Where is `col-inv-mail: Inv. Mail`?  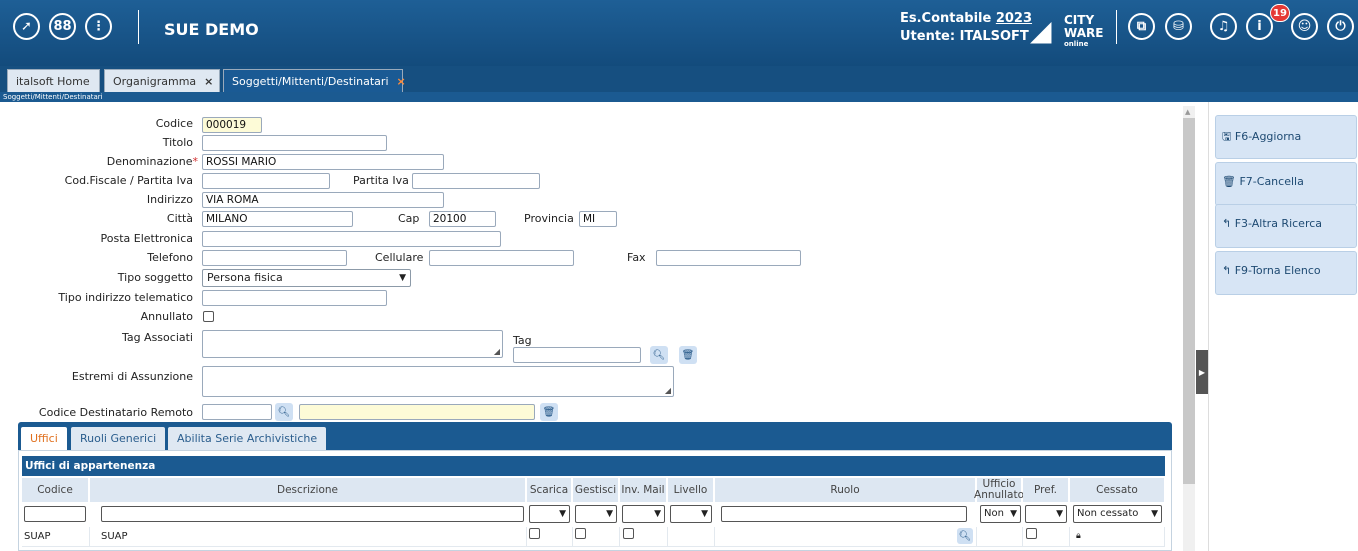 col-inv-mail: Inv. Mail is located at coordinates (643, 490).